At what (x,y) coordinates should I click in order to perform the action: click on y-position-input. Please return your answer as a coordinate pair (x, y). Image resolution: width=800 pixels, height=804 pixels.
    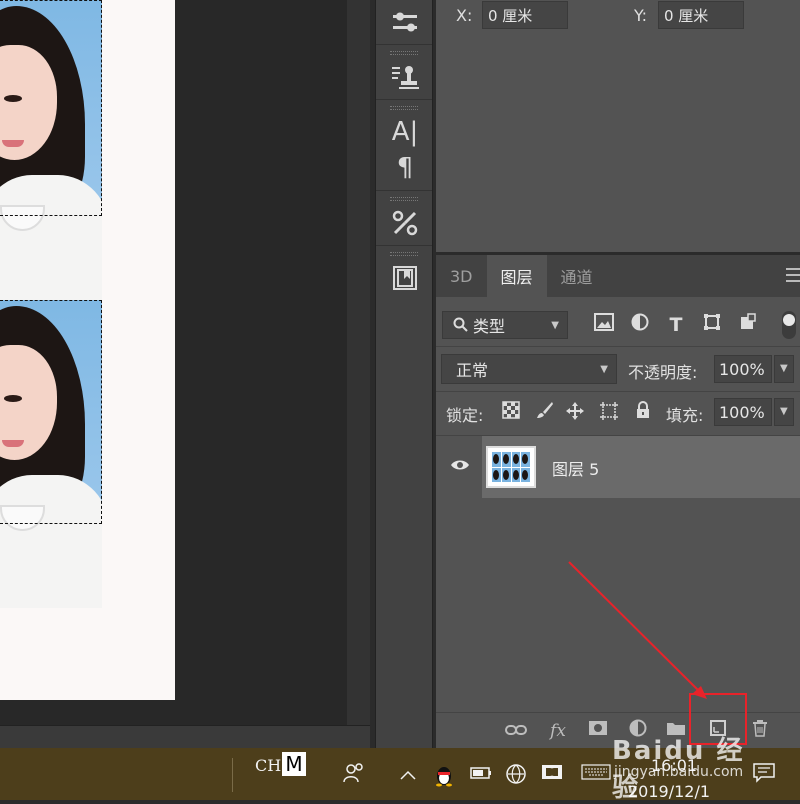
    Looking at the image, I should click on (701, 15).